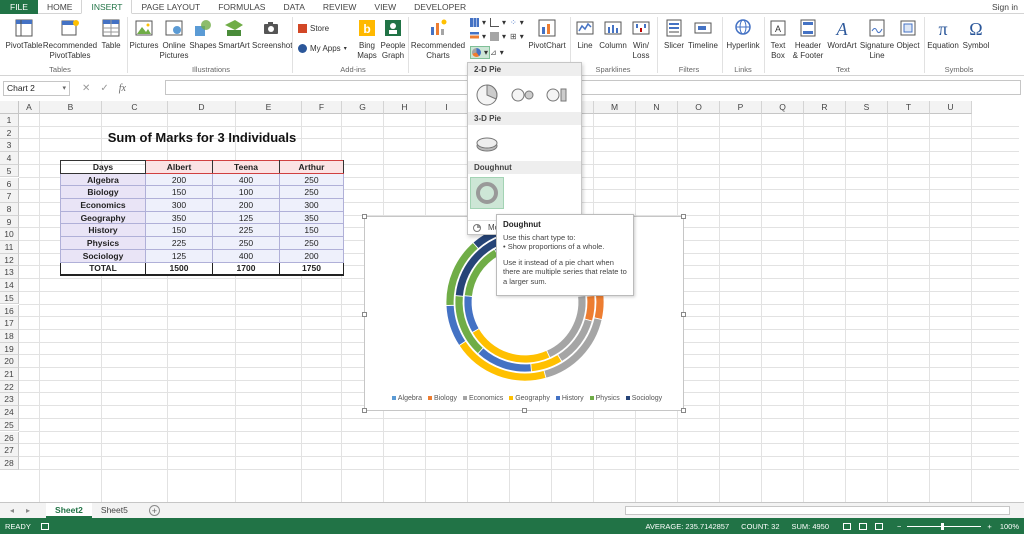 The height and width of the screenshot is (534, 1024). What do you see at coordinates (179, 167) in the screenshot?
I see `header-cell: Albert` at bounding box center [179, 167].